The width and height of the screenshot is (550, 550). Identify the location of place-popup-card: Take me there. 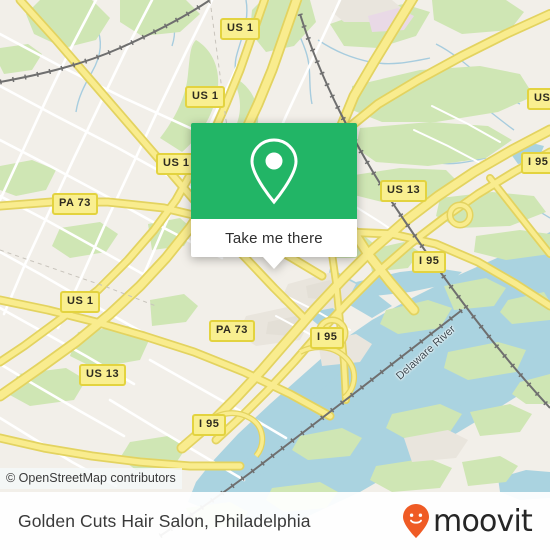
(274, 196).